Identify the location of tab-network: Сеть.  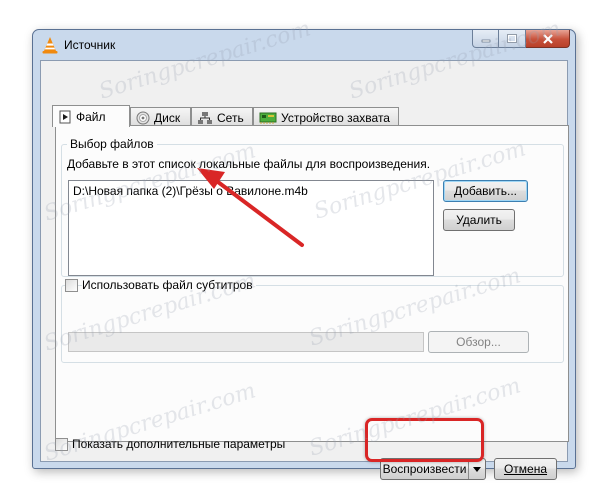
(222, 117).